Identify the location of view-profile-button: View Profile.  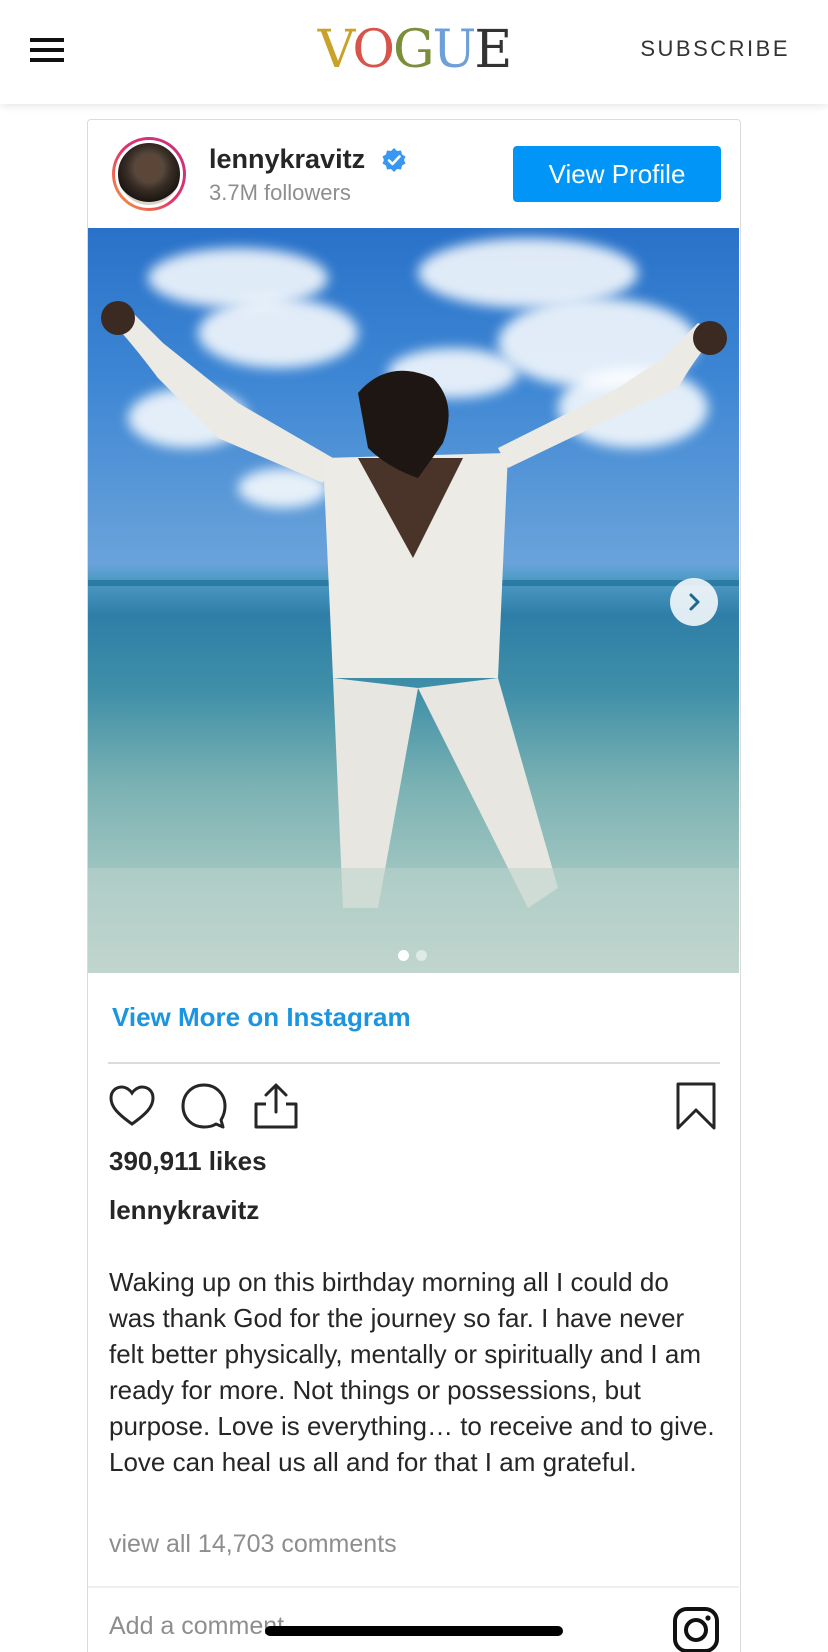
(617, 174).